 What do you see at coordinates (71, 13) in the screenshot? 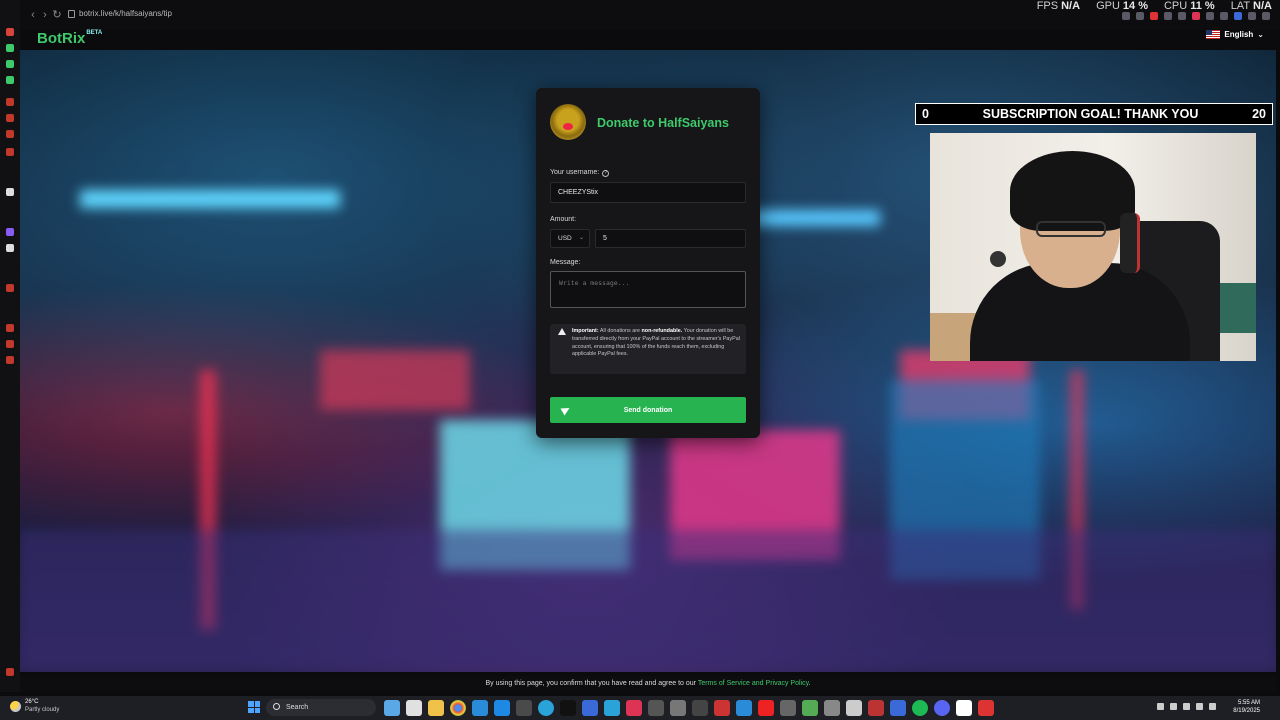
I see `lock-icon` at bounding box center [71, 13].